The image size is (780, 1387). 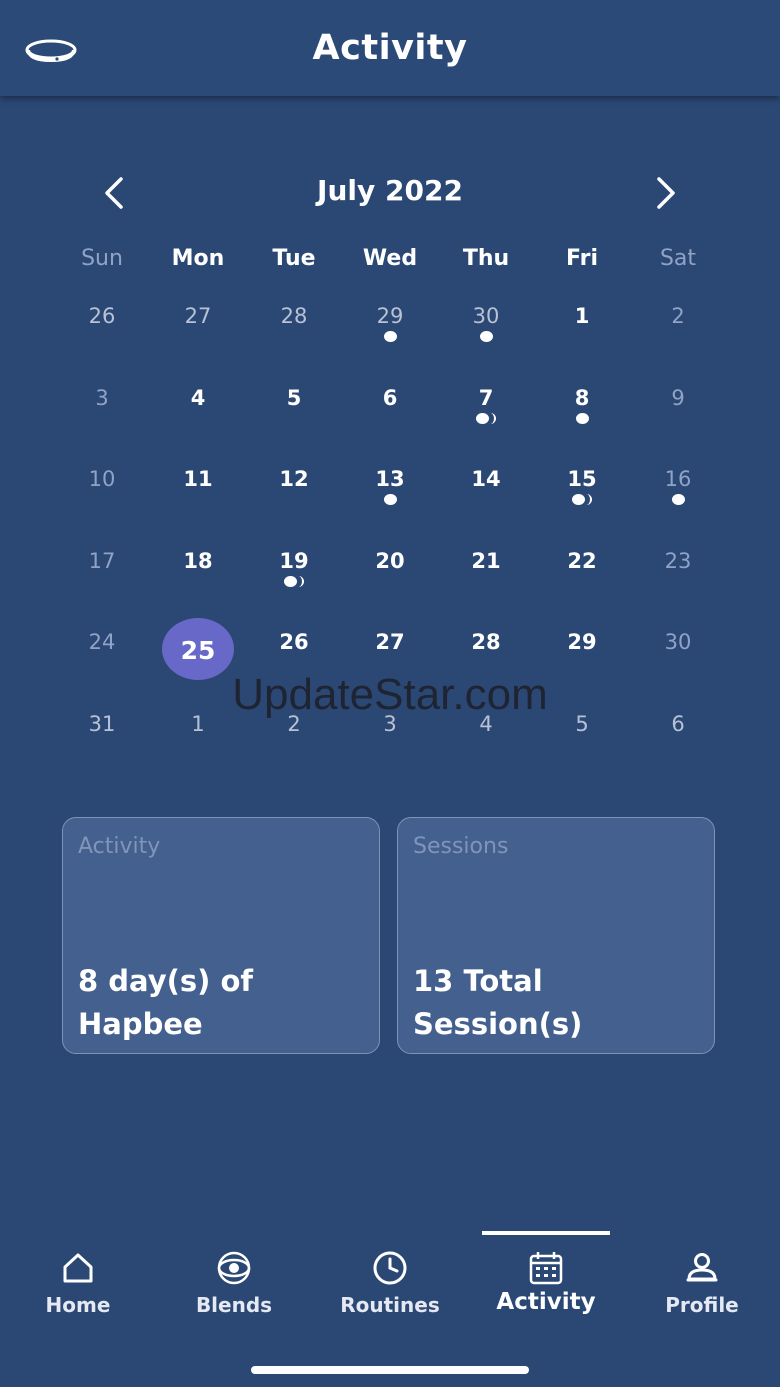 I want to click on tab-home: Home, so click(x=78, y=1280).